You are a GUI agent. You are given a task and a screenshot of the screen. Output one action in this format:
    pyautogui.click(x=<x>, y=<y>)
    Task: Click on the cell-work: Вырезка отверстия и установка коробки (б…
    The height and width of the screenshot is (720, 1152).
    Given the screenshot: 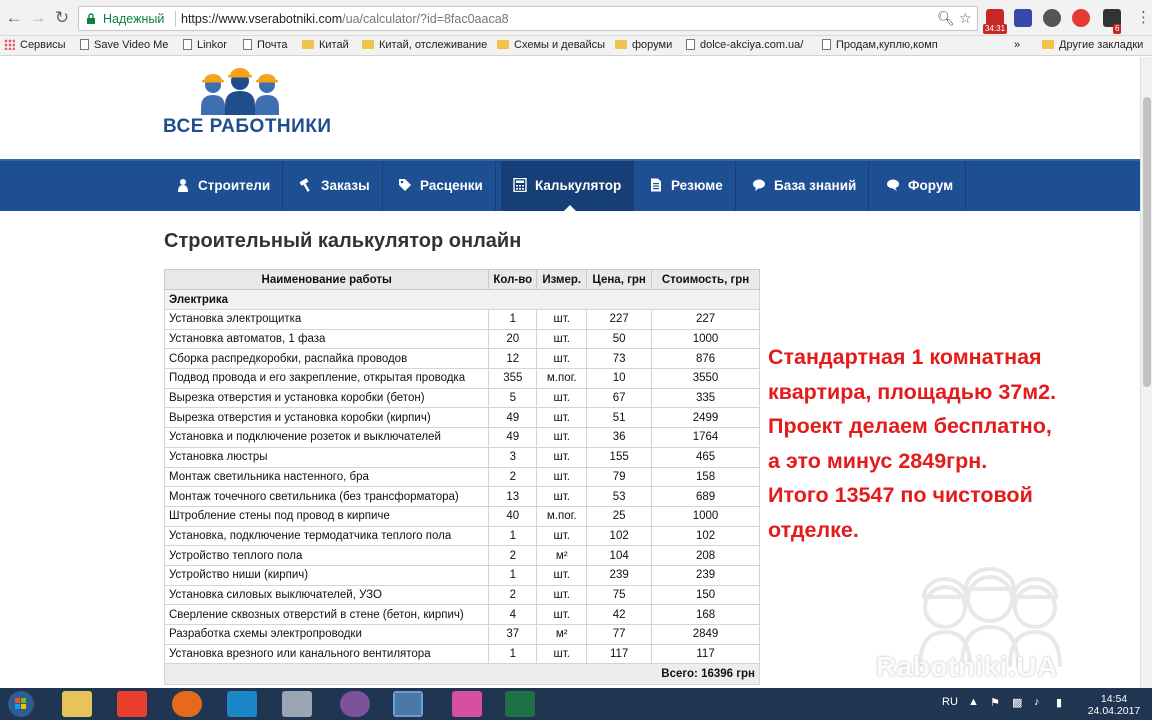 What is the action you would take?
    pyautogui.click(x=326, y=398)
    